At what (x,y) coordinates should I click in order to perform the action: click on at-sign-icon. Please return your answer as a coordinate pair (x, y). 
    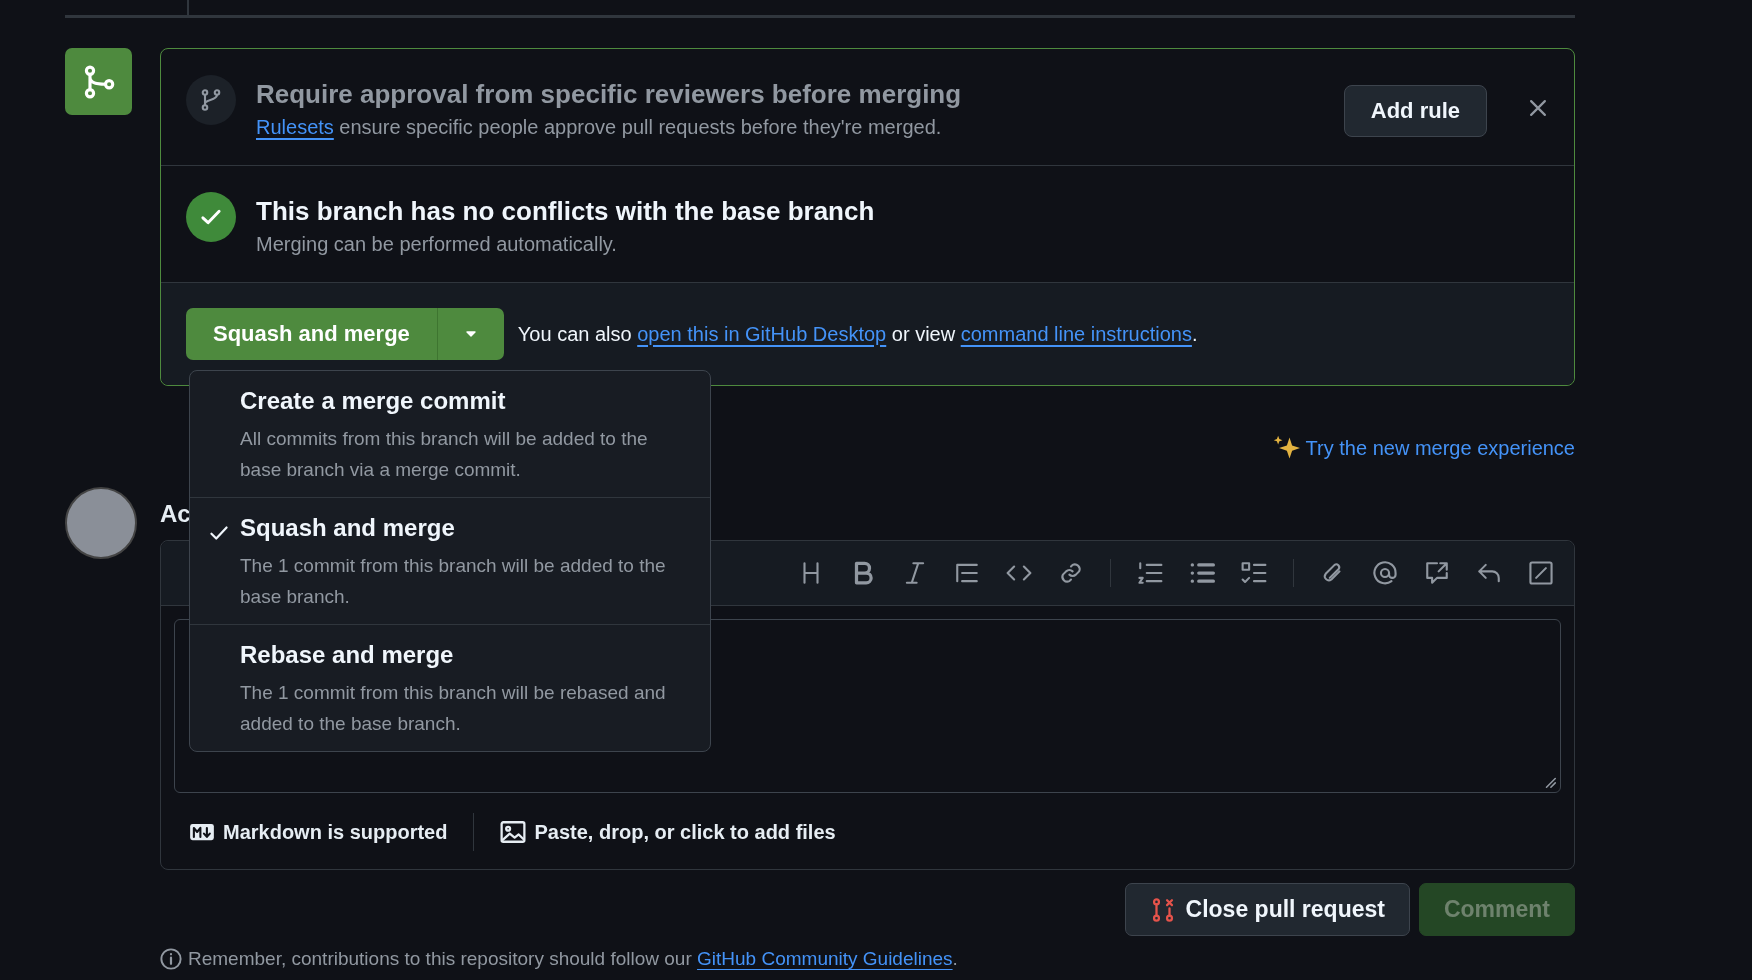
    Looking at the image, I should click on (1385, 573).